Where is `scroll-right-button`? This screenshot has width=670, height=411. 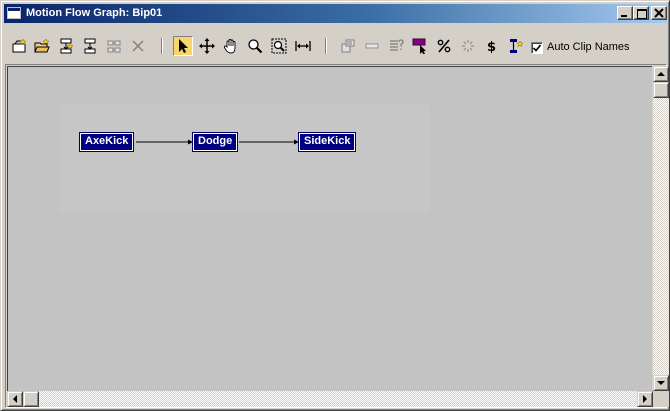 scroll-right-button is located at coordinates (645, 399).